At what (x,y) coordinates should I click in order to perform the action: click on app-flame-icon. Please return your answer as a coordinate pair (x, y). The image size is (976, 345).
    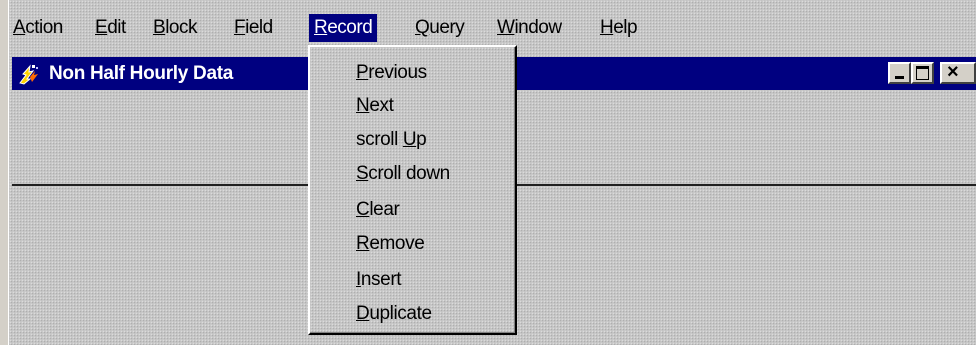
    Looking at the image, I should click on (29, 74).